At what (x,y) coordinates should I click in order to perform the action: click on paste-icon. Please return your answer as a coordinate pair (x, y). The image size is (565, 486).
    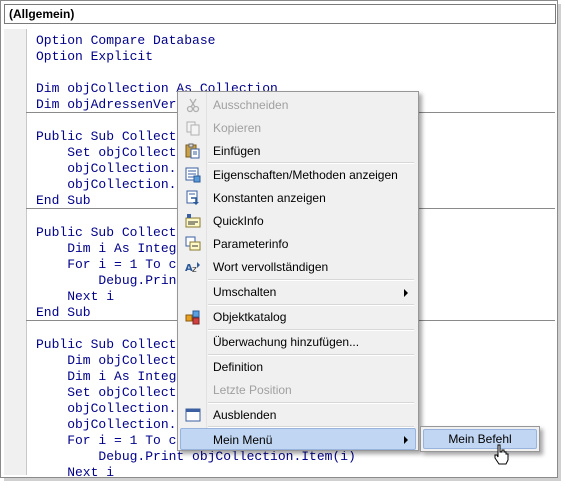
    Looking at the image, I should click on (193, 151).